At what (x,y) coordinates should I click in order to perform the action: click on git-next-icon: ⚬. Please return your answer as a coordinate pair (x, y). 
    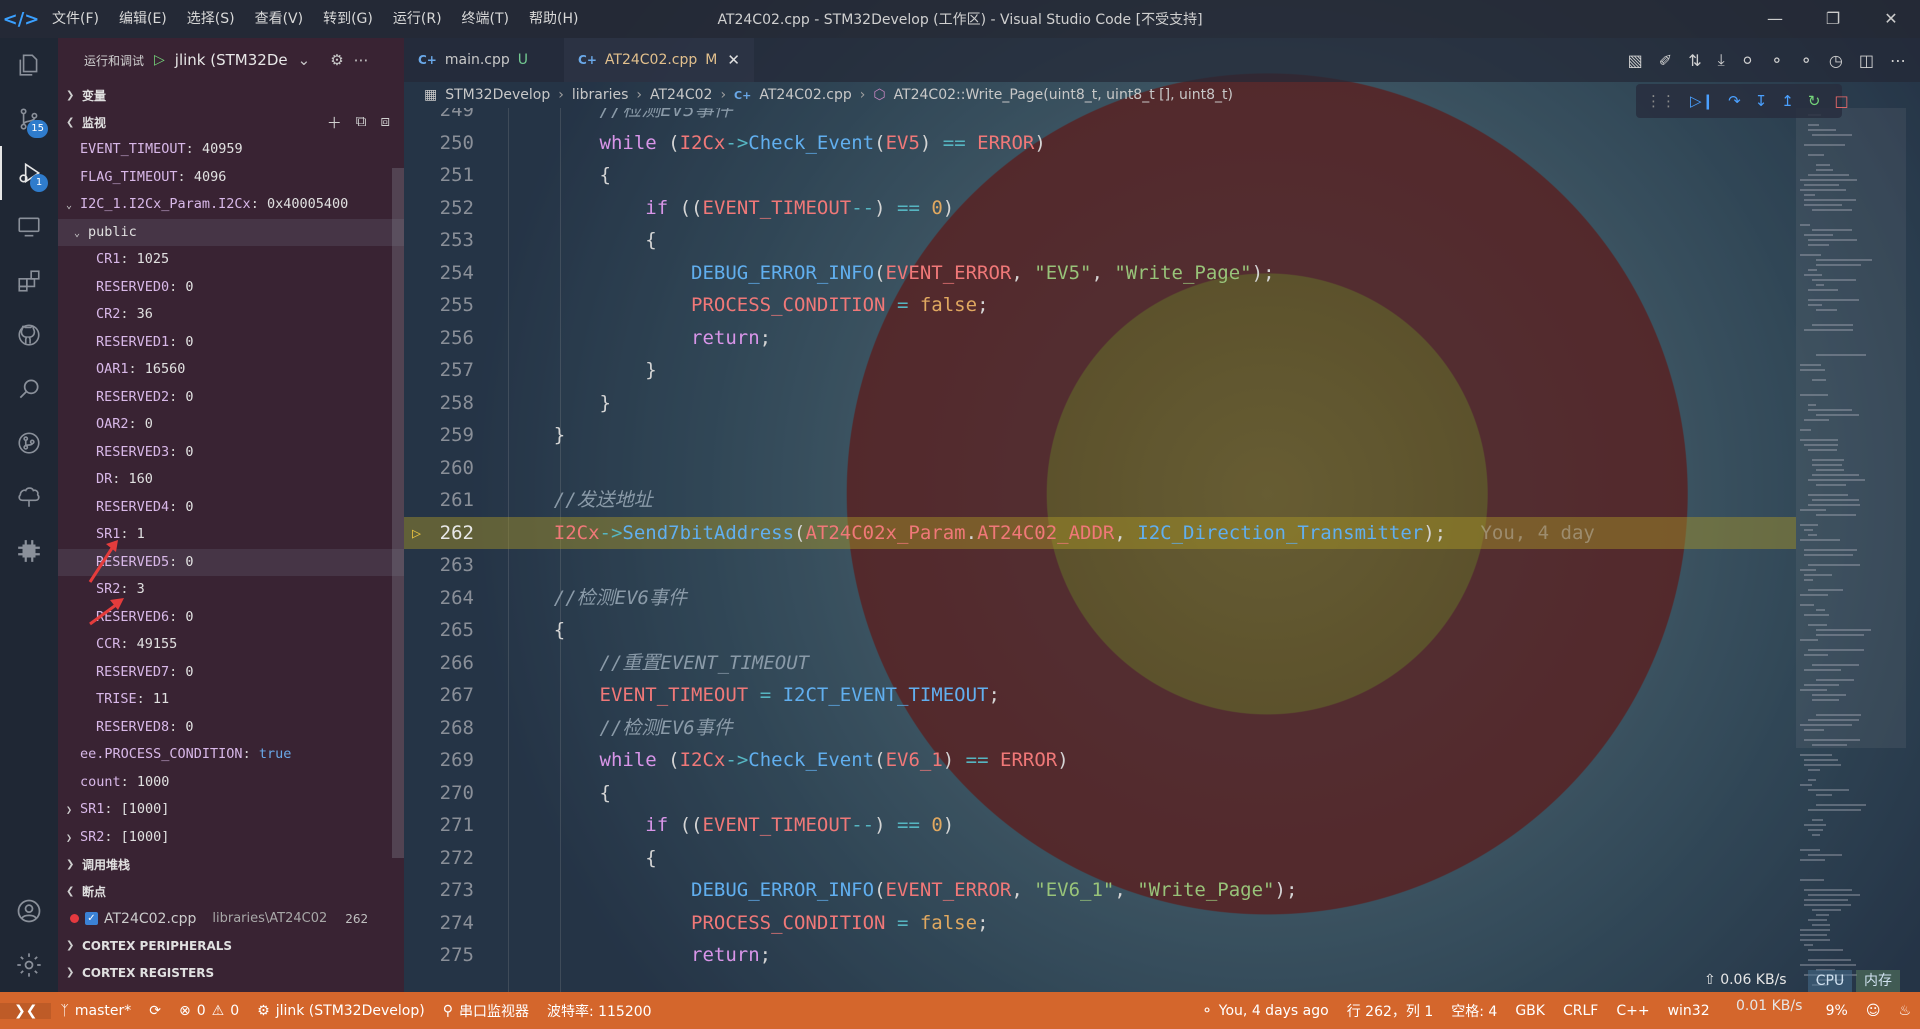
    Looking at the image, I should click on (1806, 60).